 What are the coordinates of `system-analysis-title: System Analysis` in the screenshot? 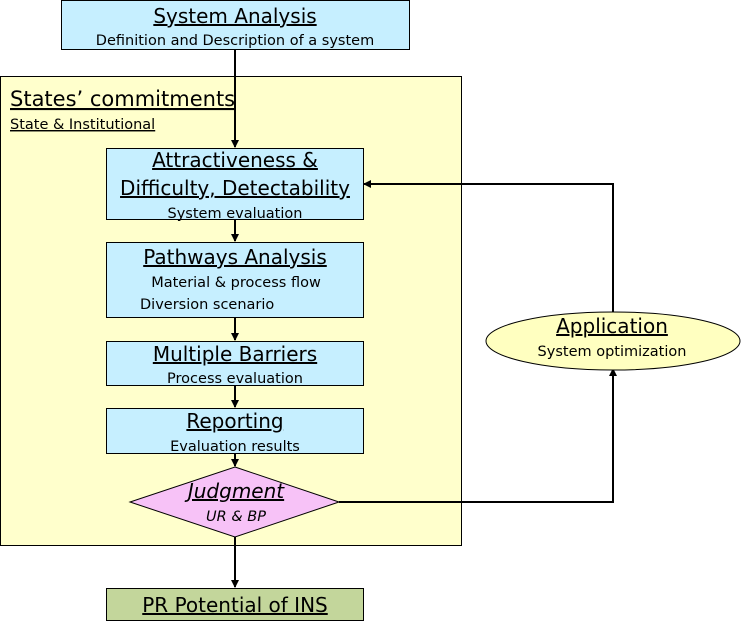 It's located at (234, 16).